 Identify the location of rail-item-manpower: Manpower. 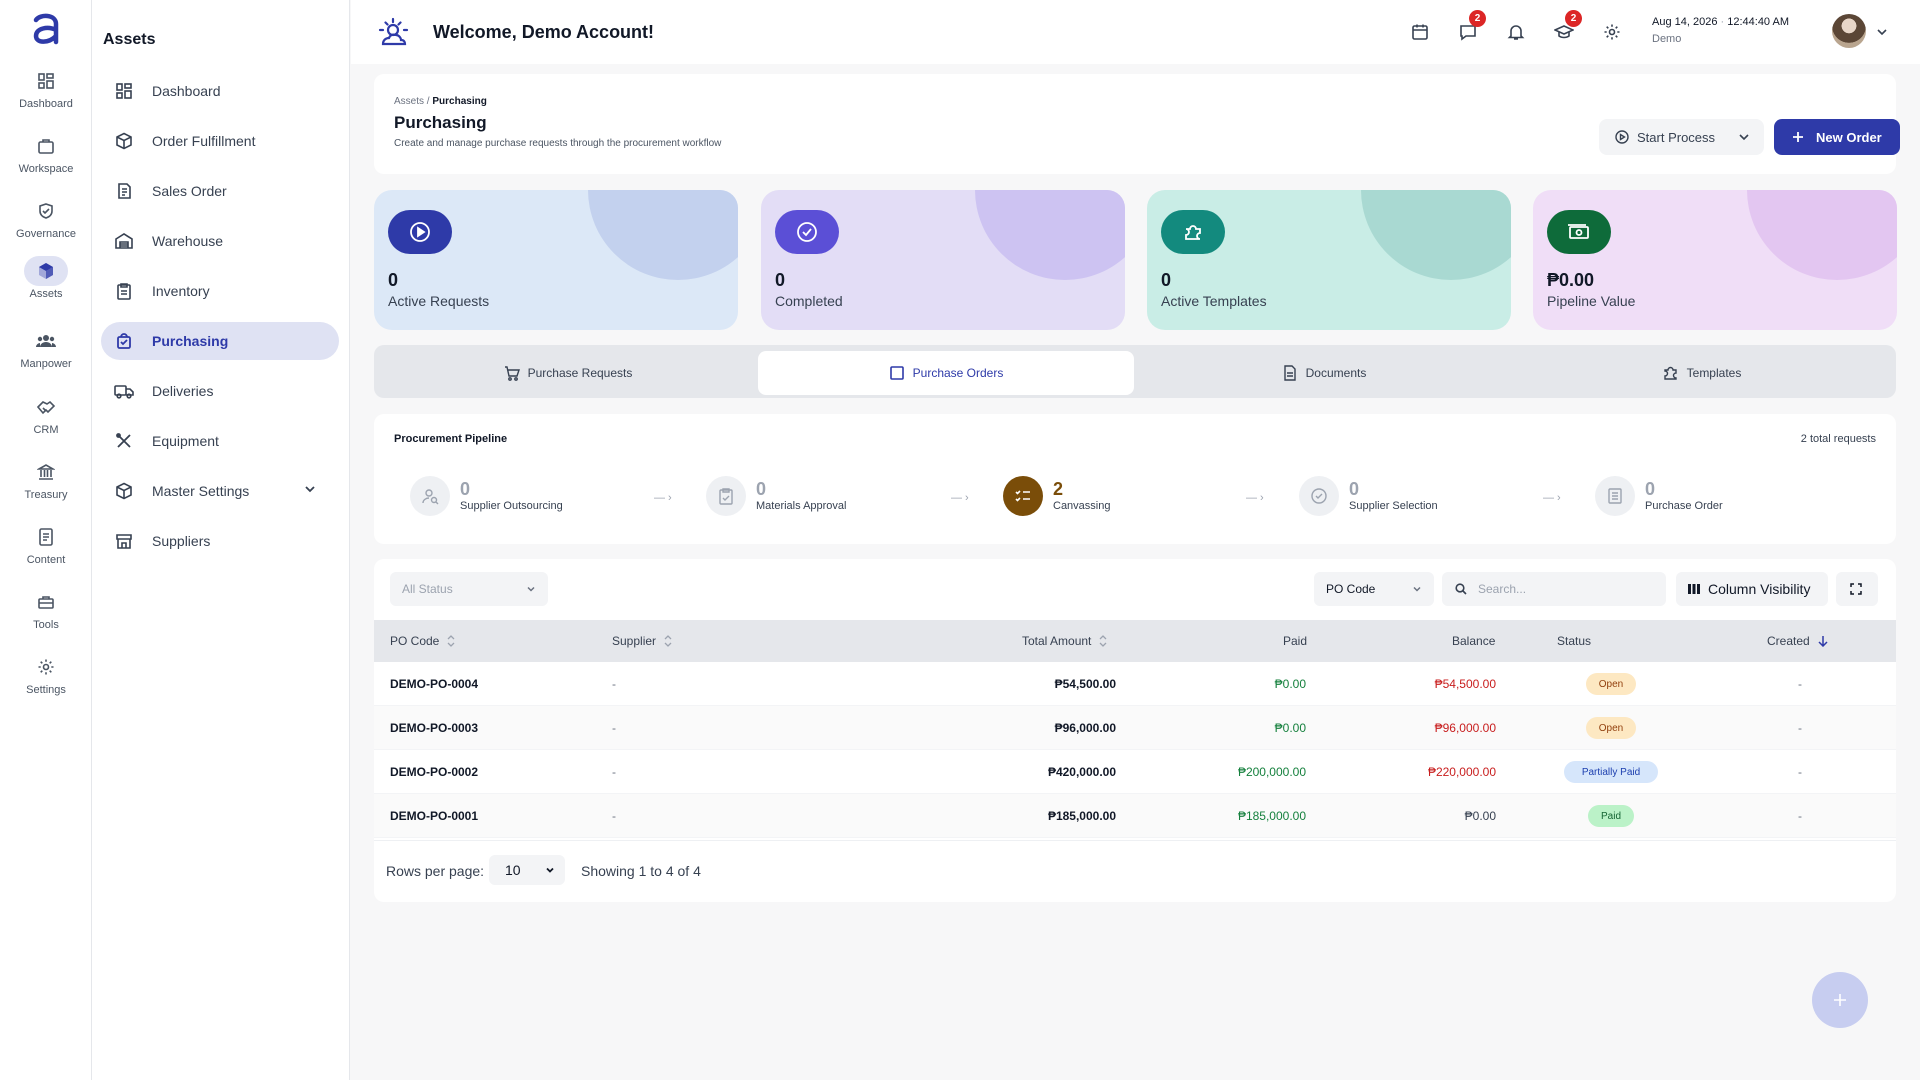
(46, 354).